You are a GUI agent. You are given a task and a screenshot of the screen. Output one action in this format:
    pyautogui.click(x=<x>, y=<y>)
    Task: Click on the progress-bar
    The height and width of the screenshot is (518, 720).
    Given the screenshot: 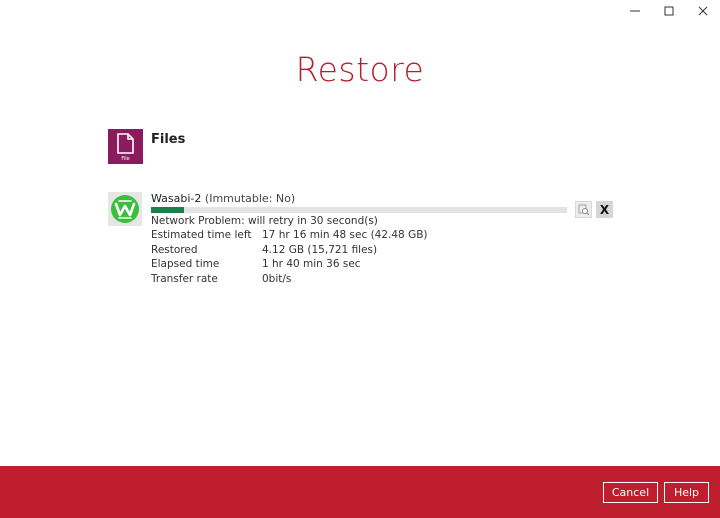 What is the action you would take?
    pyautogui.click(x=359, y=210)
    